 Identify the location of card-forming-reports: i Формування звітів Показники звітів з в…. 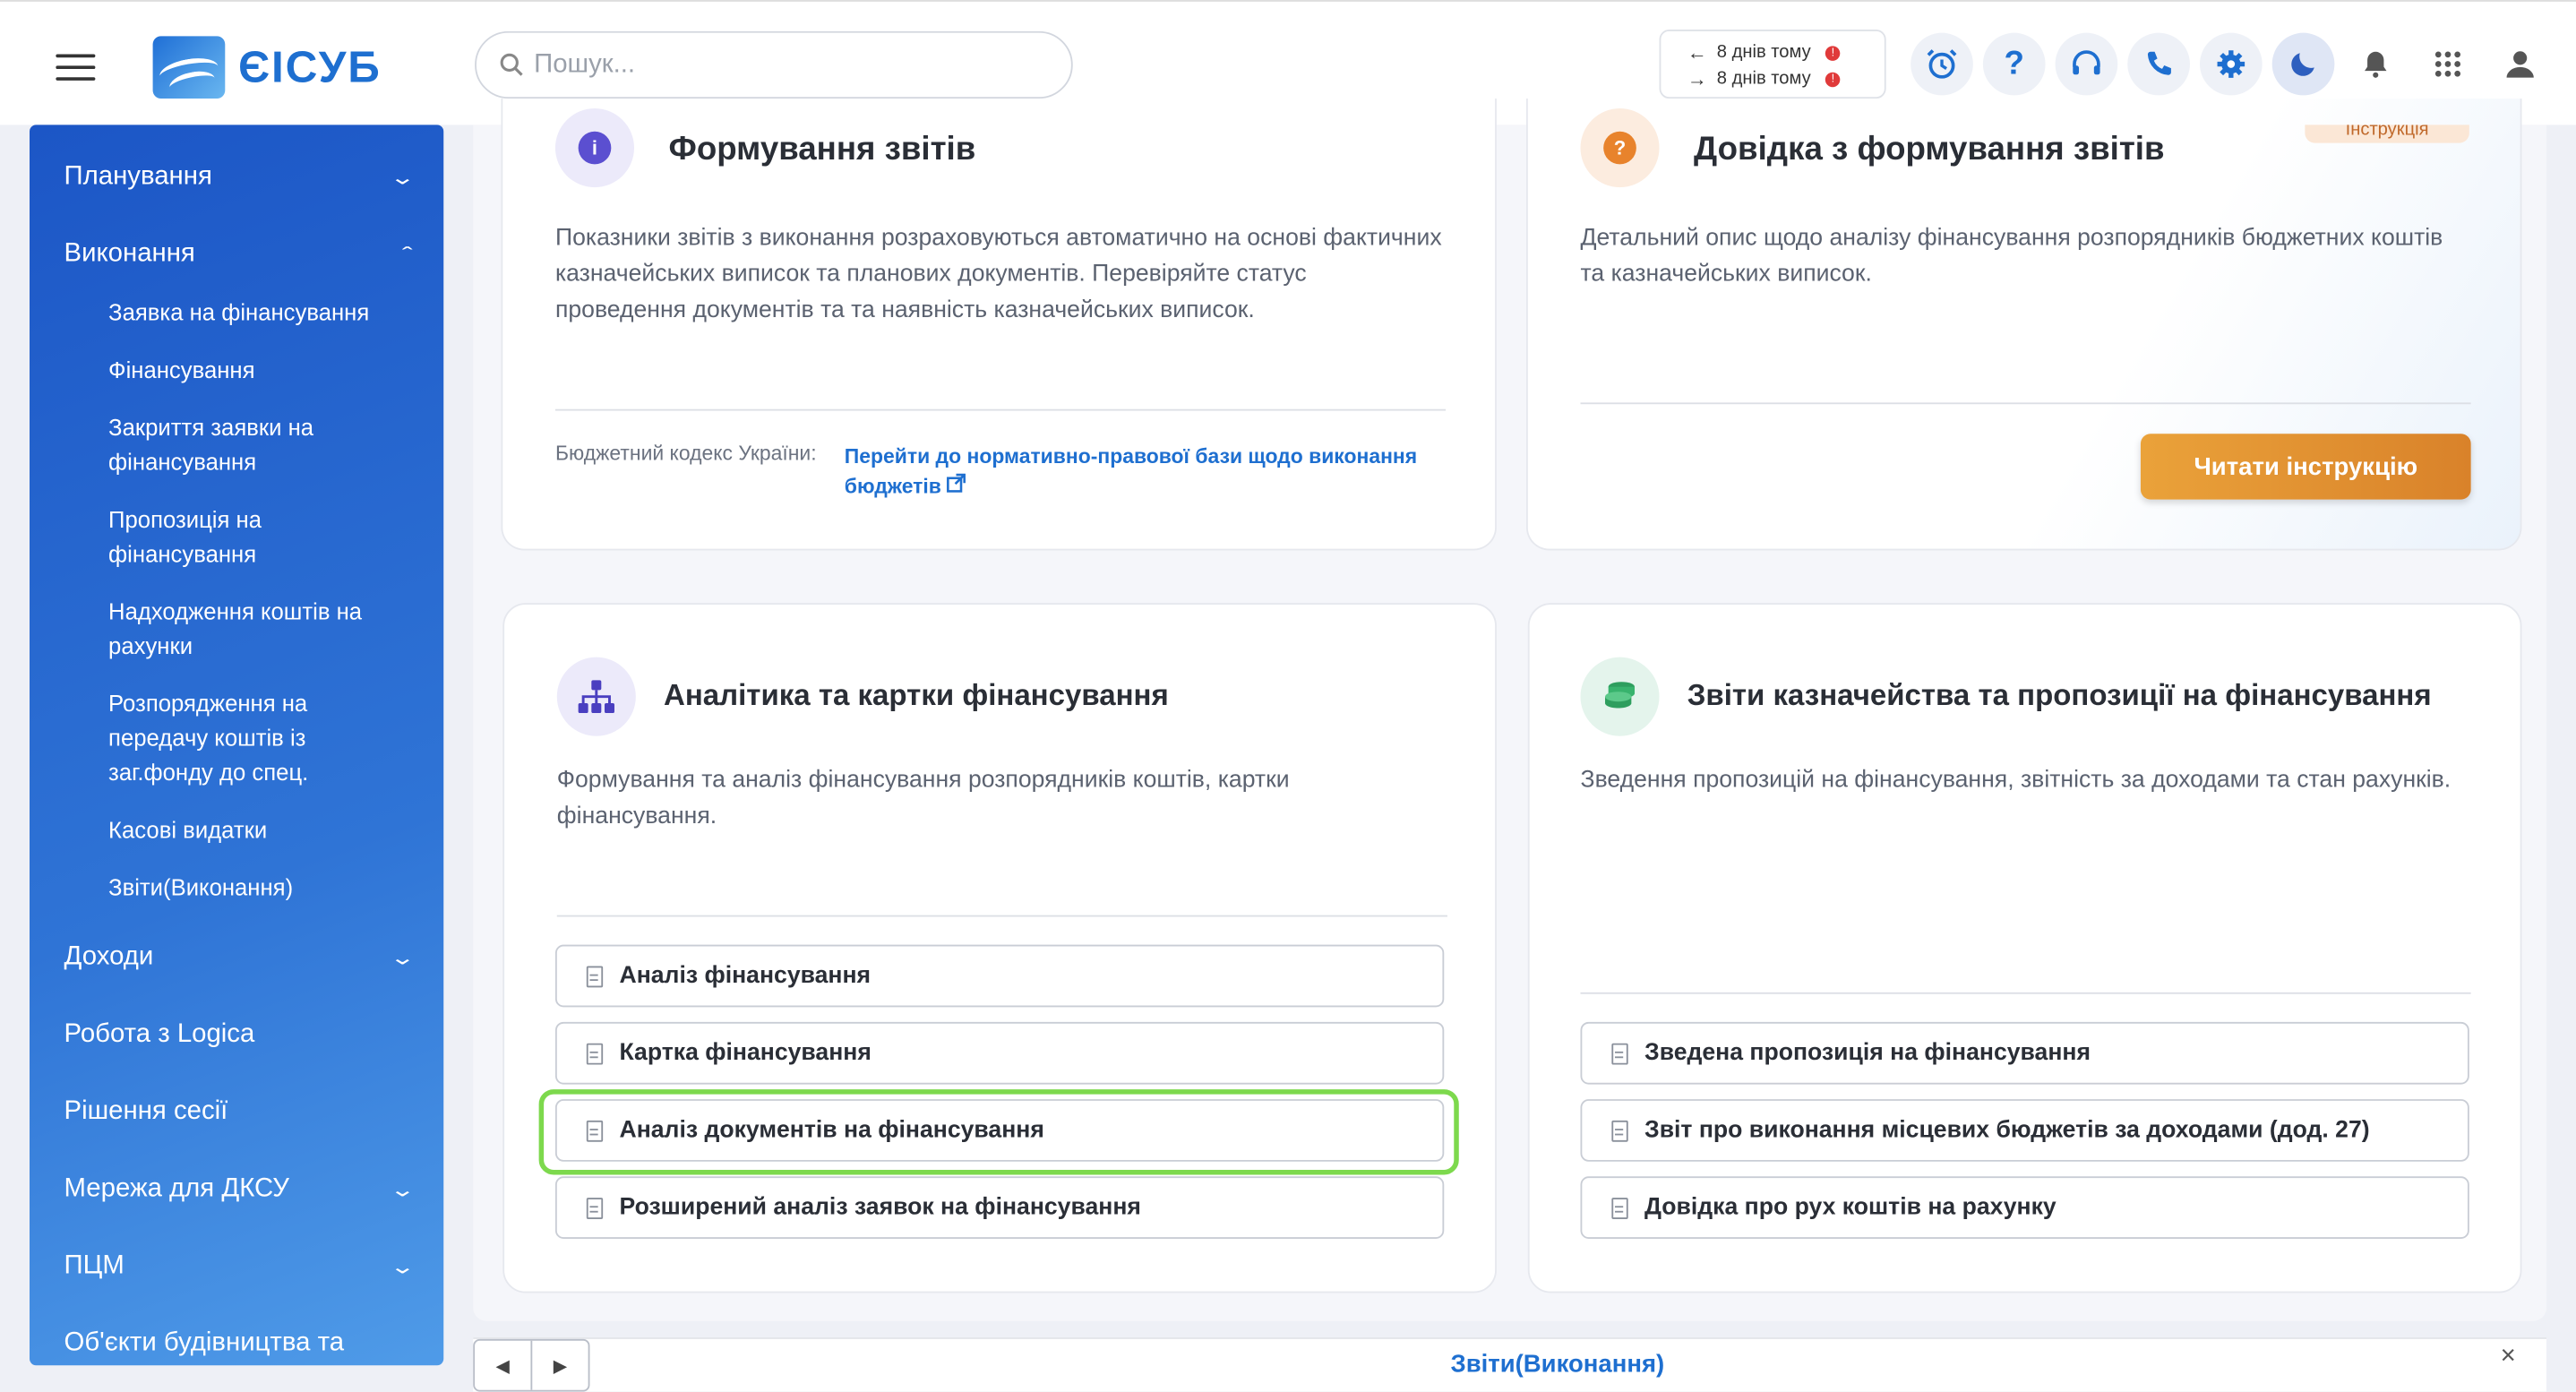
(999, 325).